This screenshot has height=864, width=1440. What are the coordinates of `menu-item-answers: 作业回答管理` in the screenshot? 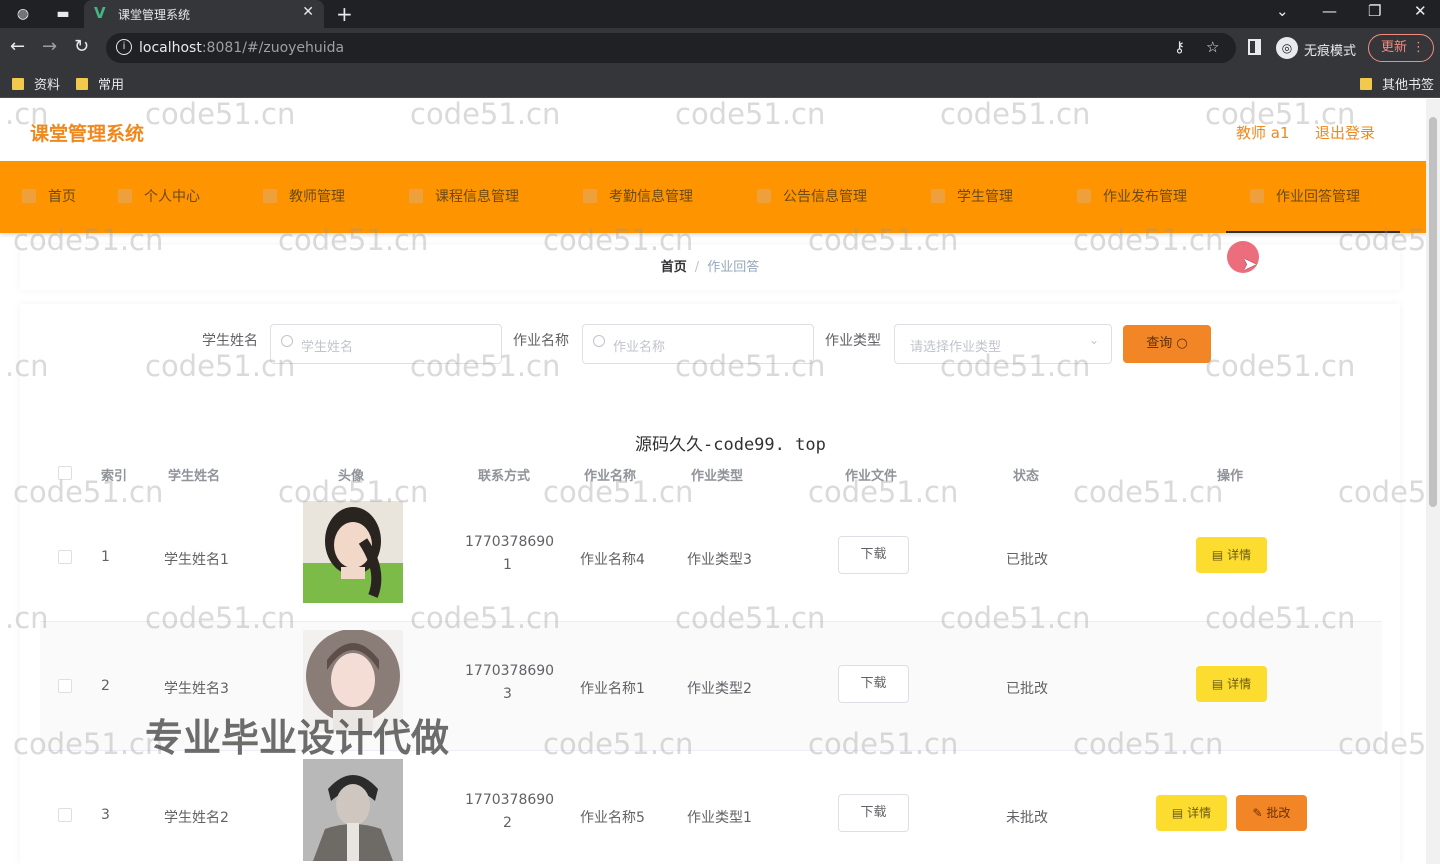 It's located at (1313, 197).